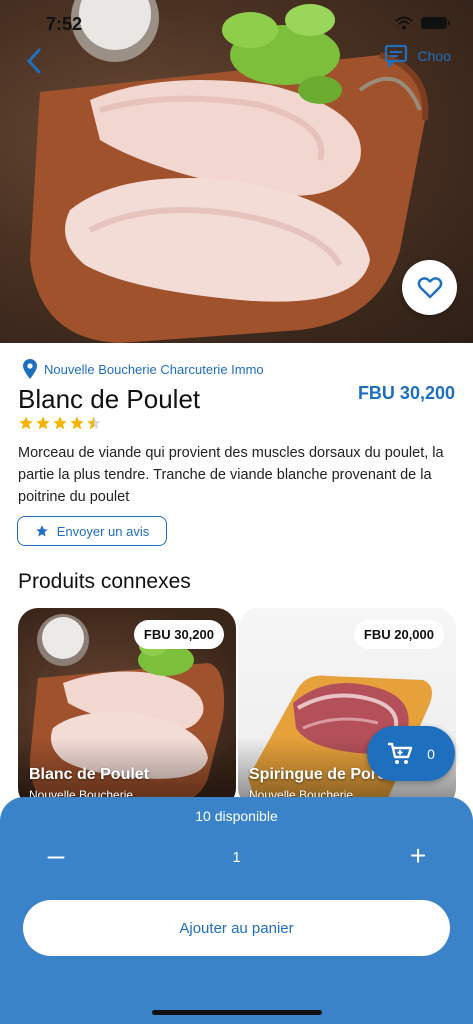 The height and width of the screenshot is (1024, 473). I want to click on send-review-button: Envoyer un avis, so click(92, 531).